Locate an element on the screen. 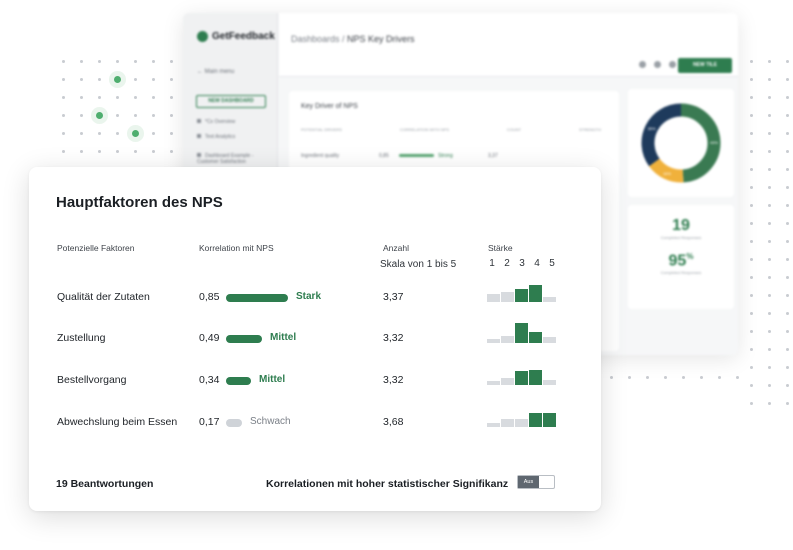 The height and width of the screenshot is (550, 793). background-row-corr: 0,85 is located at coordinates (384, 156).